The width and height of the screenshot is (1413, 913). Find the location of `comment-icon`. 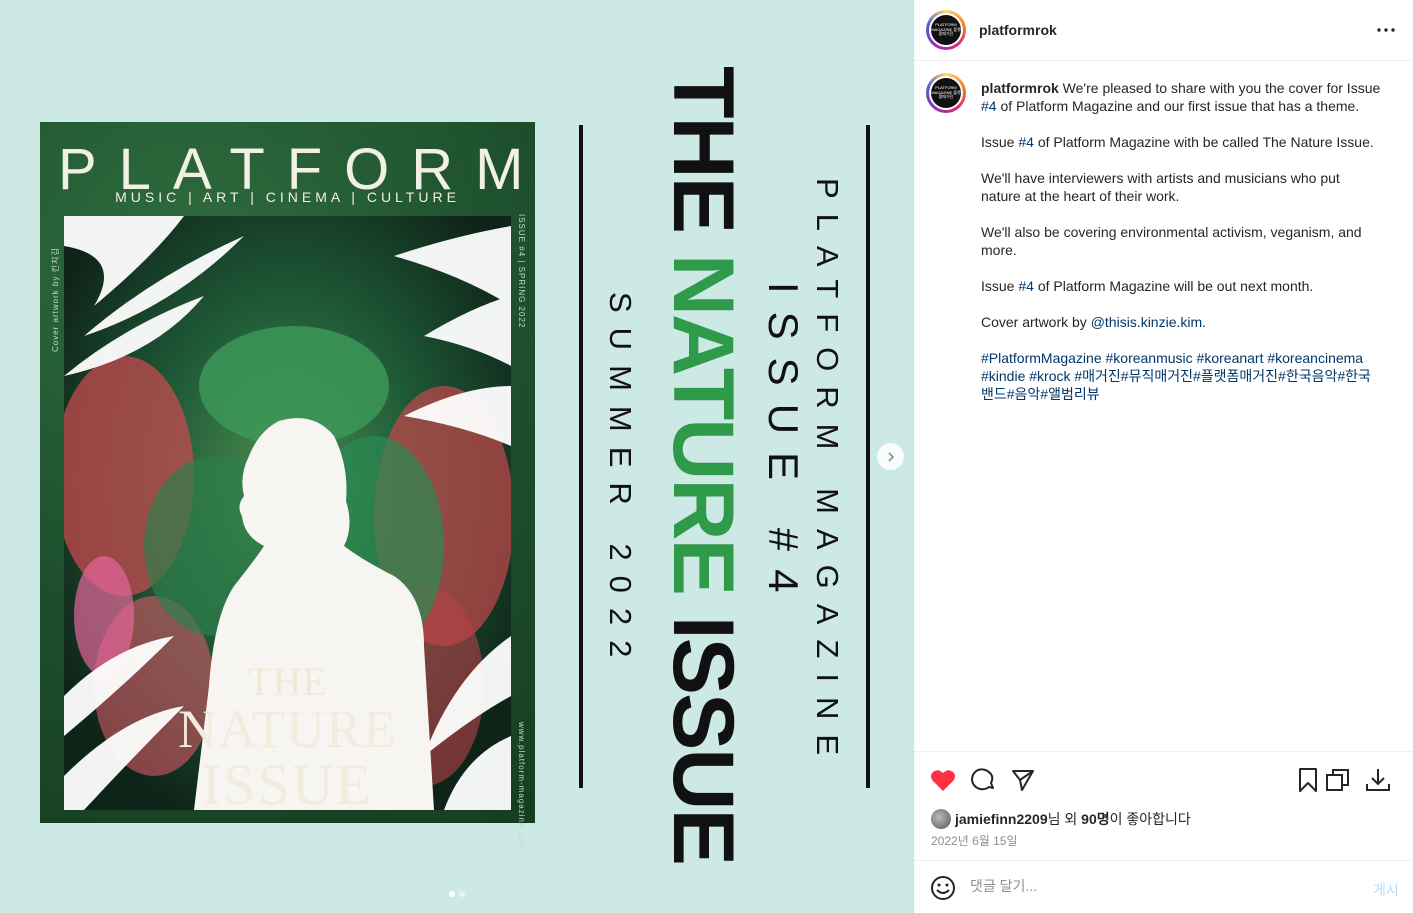

comment-icon is located at coordinates (982, 779).